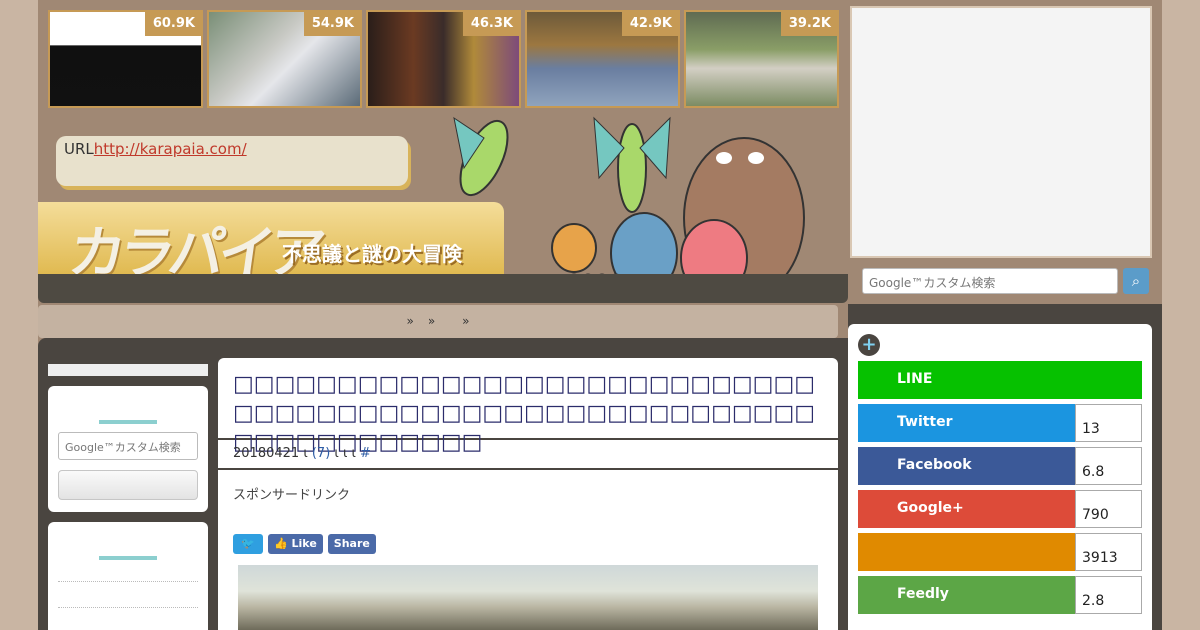 The height and width of the screenshot is (630, 1200). Describe the element at coordinates (966, 509) in the screenshot. I see `share-googleplus-label: Google+` at that location.